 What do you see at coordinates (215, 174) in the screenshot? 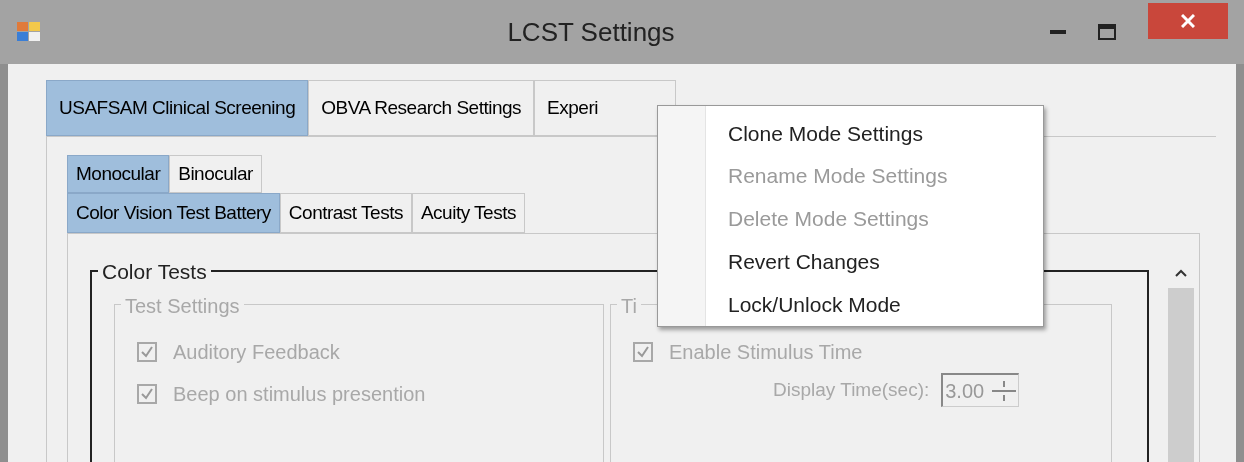
I see `tab: Binocular` at bounding box center [215, 174].